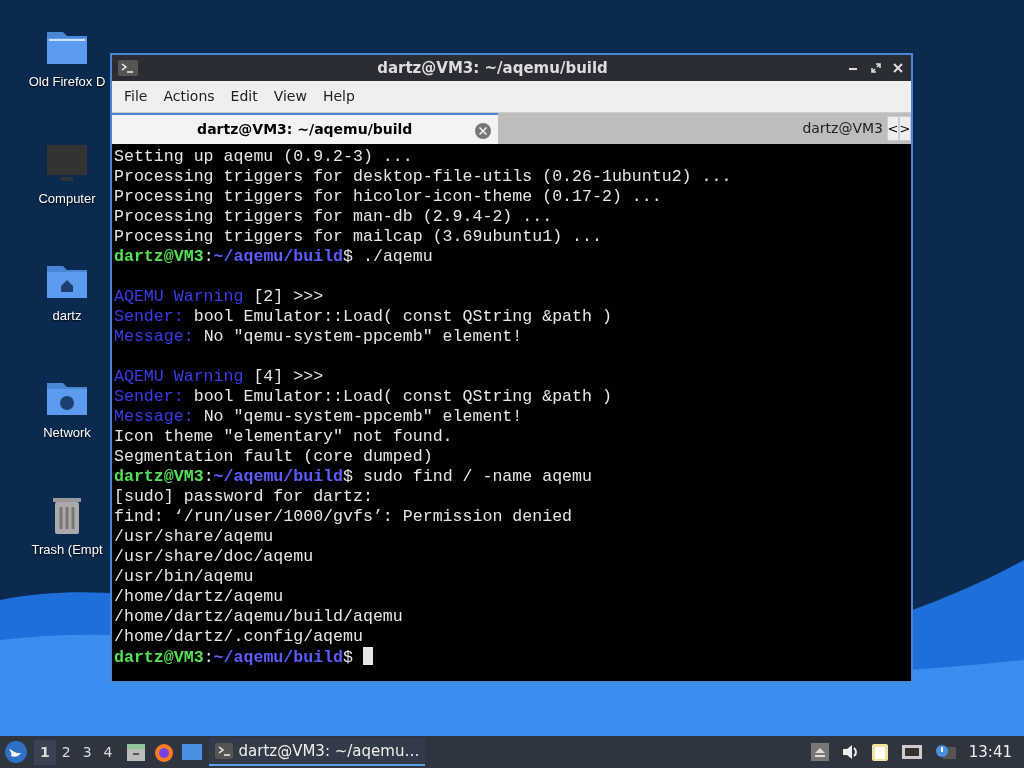 This screenshot has height=768, width=1024. I want to click on window-icon, so click(191, 752).